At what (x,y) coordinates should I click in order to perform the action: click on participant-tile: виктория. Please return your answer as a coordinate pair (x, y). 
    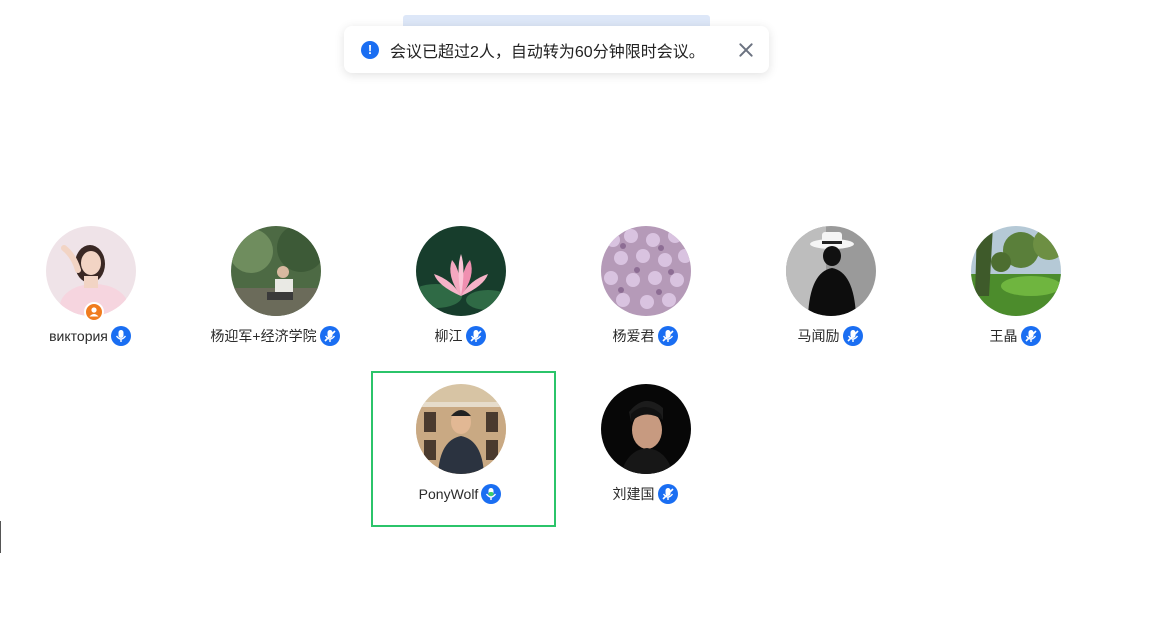
    Looking at the image, I should click on (90, 301).